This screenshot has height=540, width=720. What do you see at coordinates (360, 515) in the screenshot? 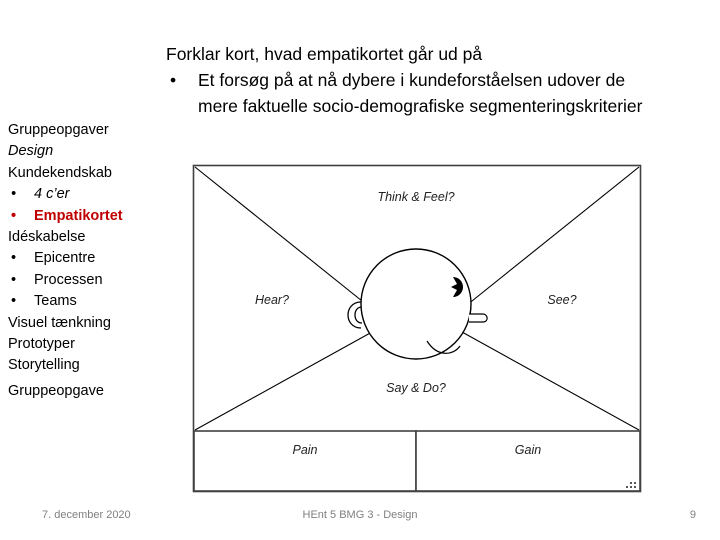
I see `footer-title: HEnt 5 BMG 3 - Design` at bounding box center [360, 515].